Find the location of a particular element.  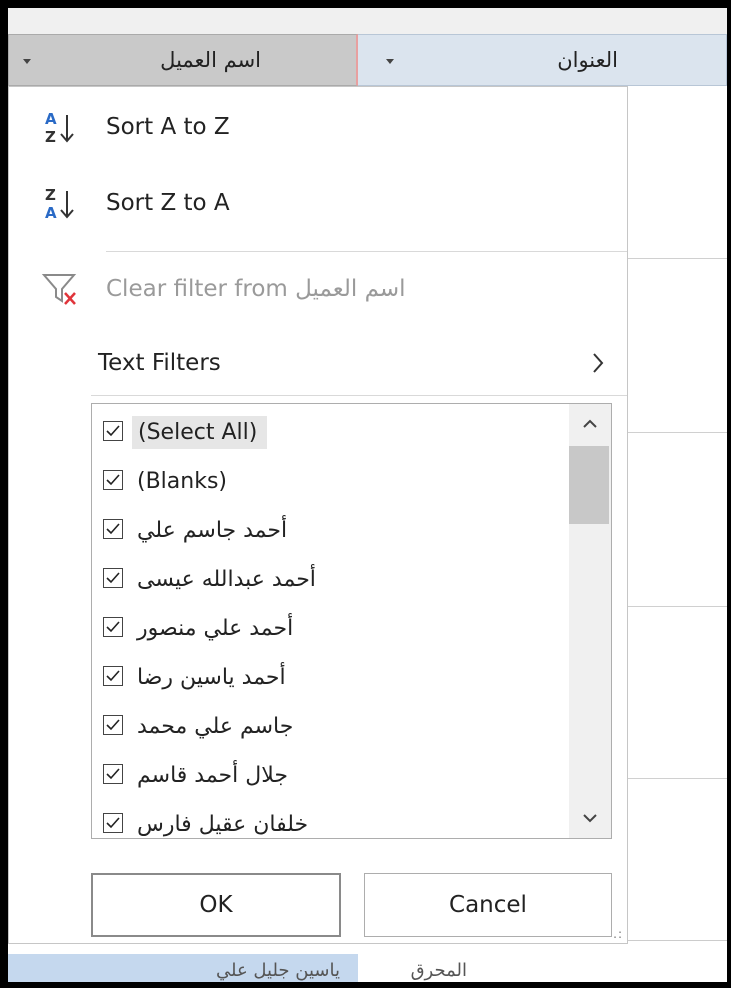

toolbar-strip is located at coordinates (367, 21).